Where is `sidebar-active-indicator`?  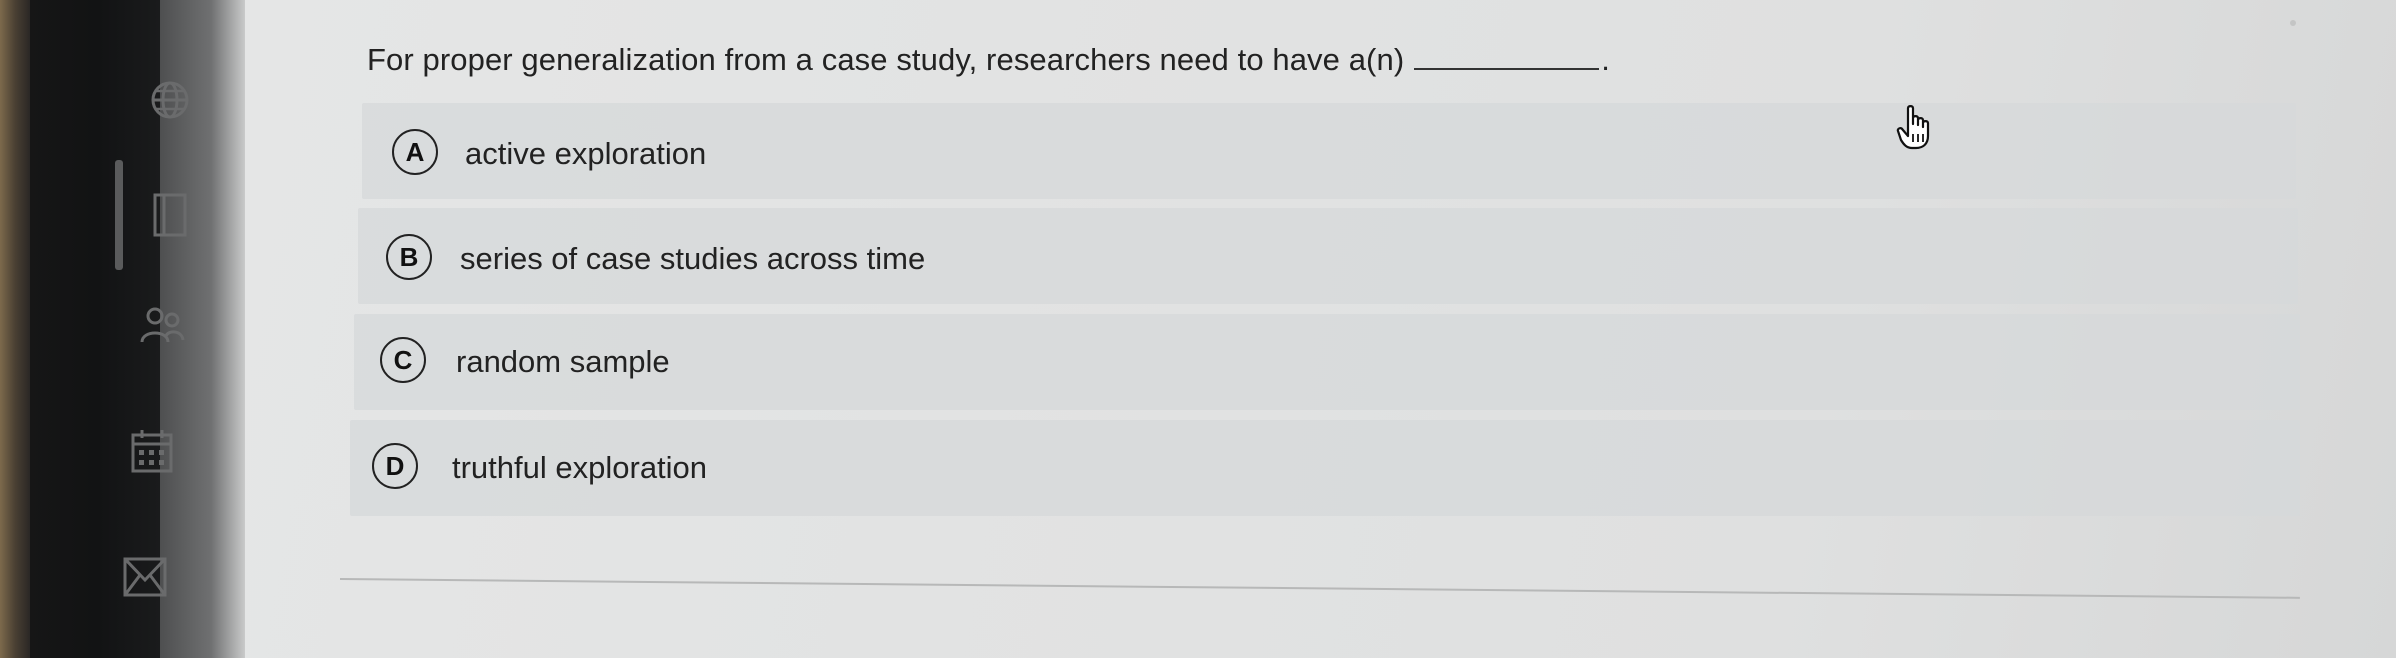
sidebar-active-indicator is located at coordinates (119, 215).